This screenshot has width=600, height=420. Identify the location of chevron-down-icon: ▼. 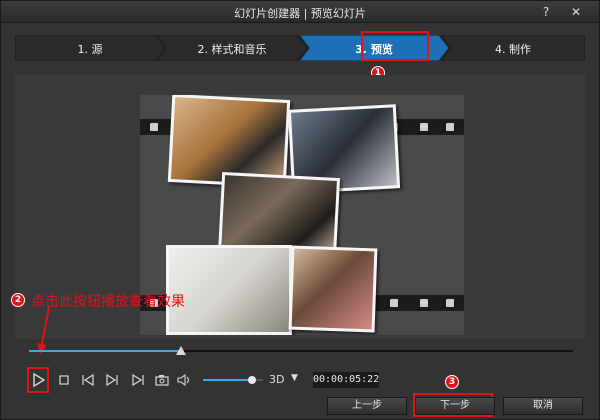
(294, 378).